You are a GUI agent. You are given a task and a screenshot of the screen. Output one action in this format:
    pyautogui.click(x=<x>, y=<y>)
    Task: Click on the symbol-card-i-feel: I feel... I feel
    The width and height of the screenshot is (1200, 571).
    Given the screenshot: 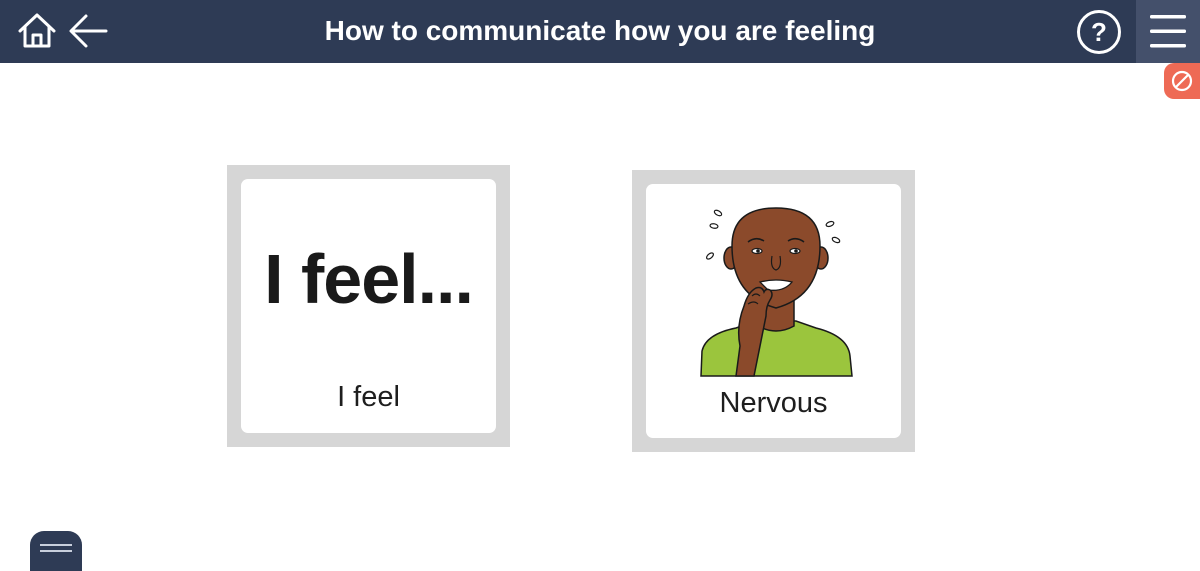 What is the action you would take?
    pyautogui.click(x=368, y=306)
    